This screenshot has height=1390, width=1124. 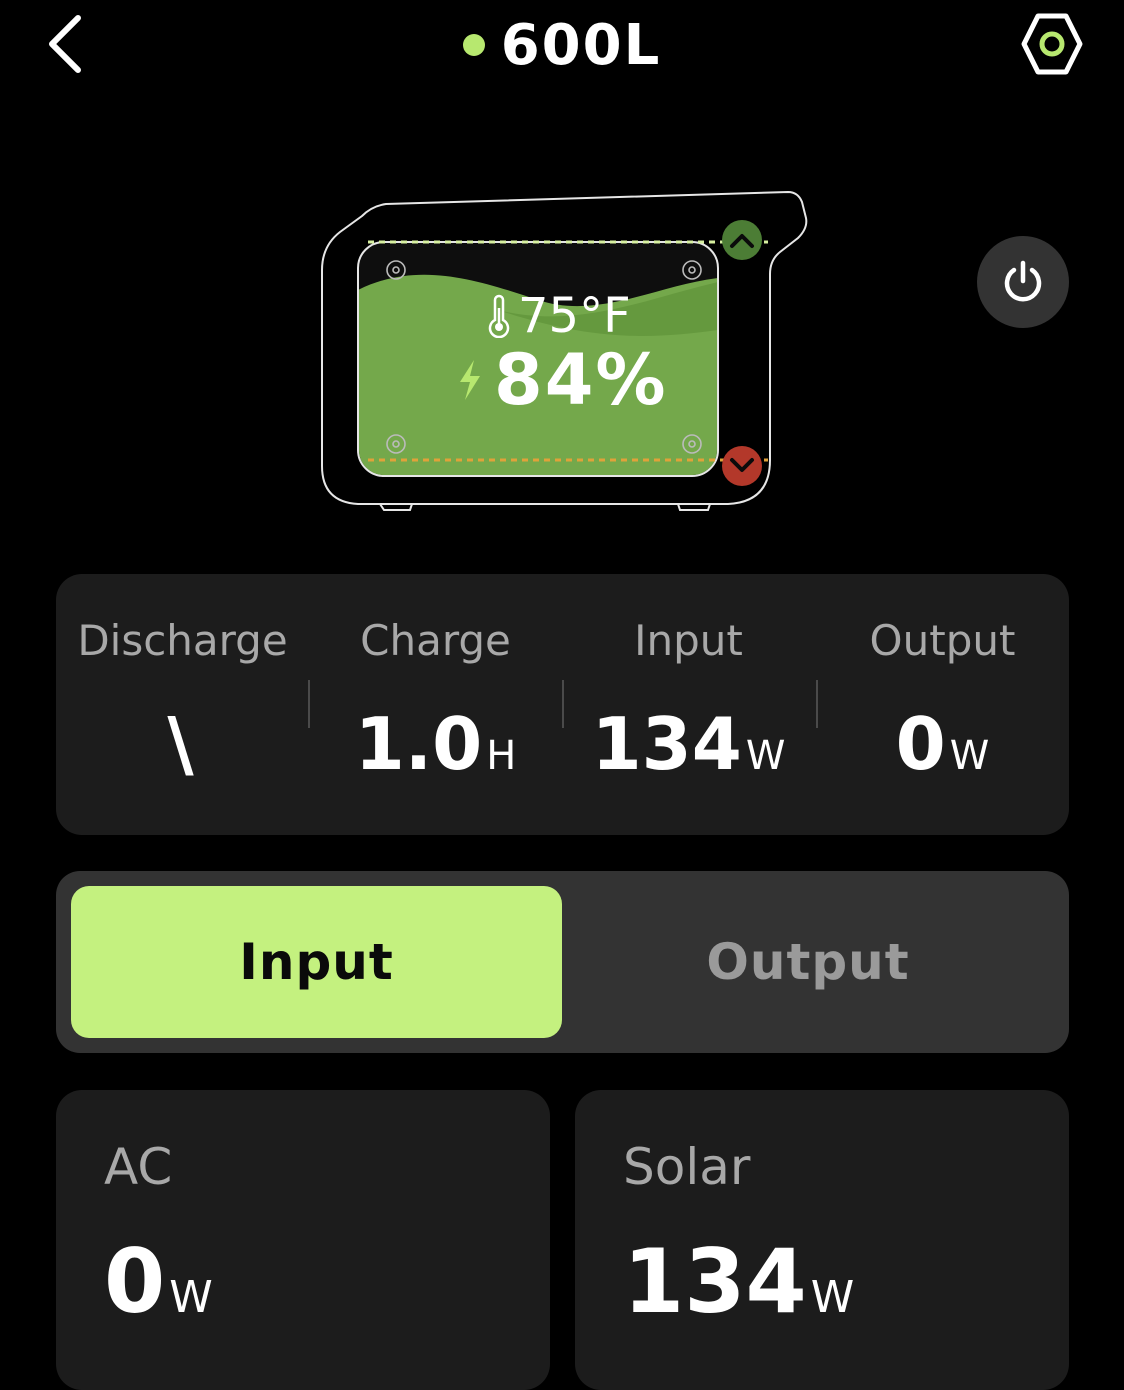 I want to click on temperature-display: 75°F, so click(x=558, y=316).